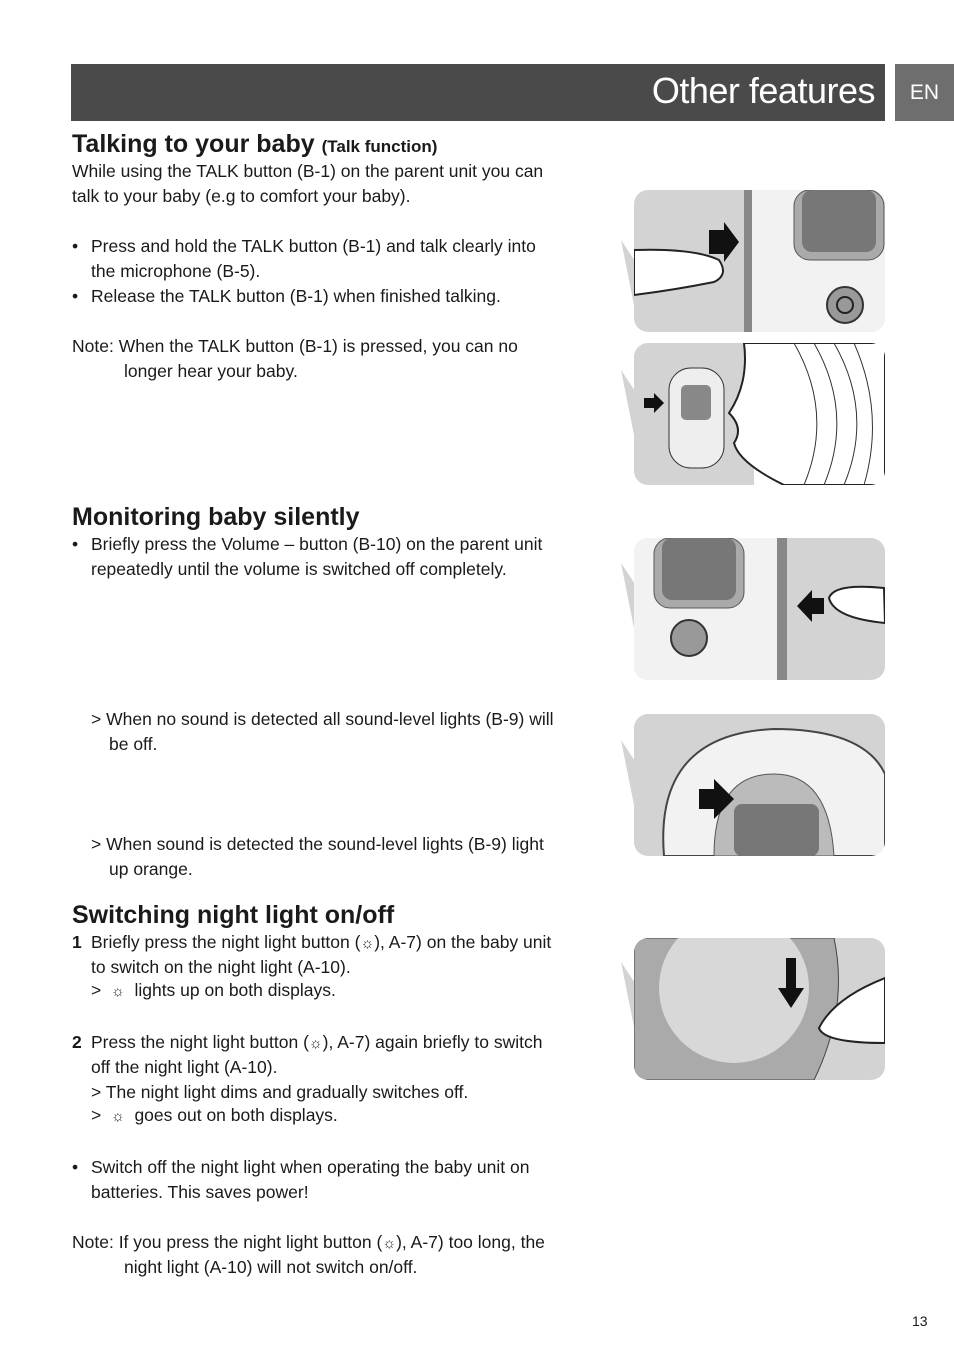  I want to click on text: ), A-7) too long, the, so click(470, 1242).